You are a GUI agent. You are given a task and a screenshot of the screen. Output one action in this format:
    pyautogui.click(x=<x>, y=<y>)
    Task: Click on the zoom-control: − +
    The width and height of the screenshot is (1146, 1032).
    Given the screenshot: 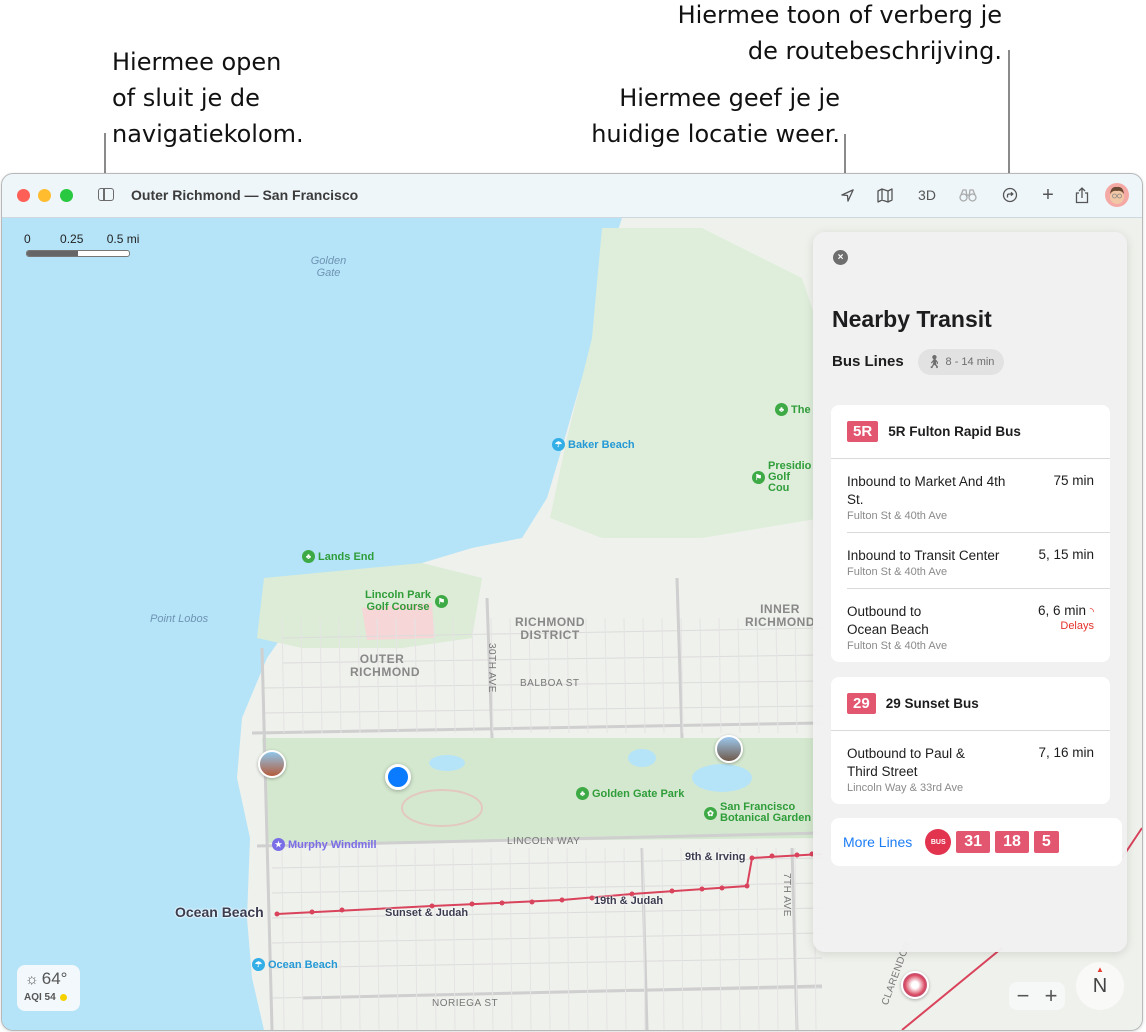 What is the action you would take?
    pyautogui.click(x=1037, y=996)
    